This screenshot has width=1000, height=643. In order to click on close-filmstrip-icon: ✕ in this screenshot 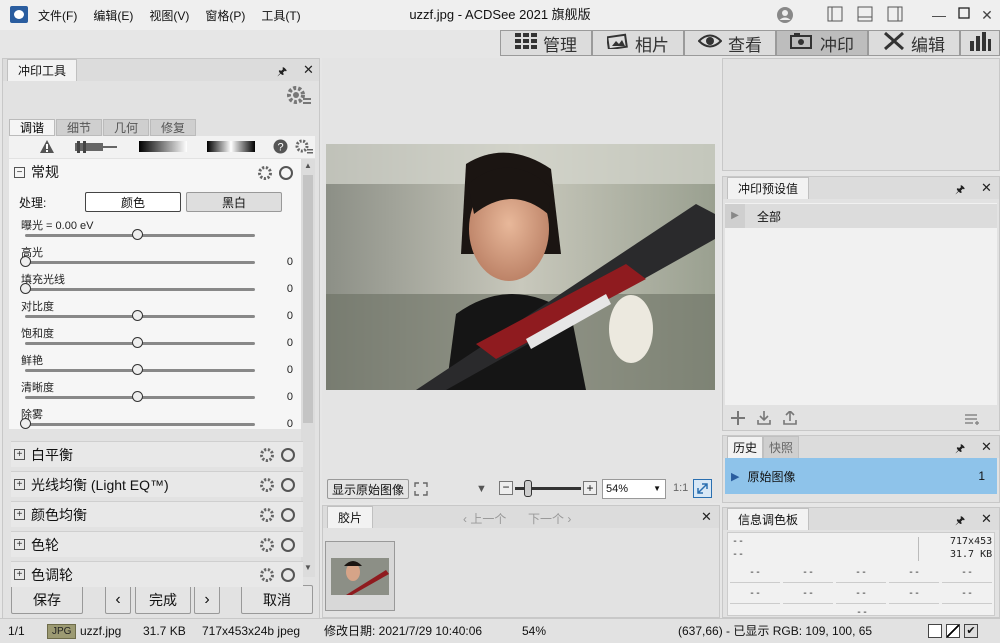, I will do `click(706, 517)`.